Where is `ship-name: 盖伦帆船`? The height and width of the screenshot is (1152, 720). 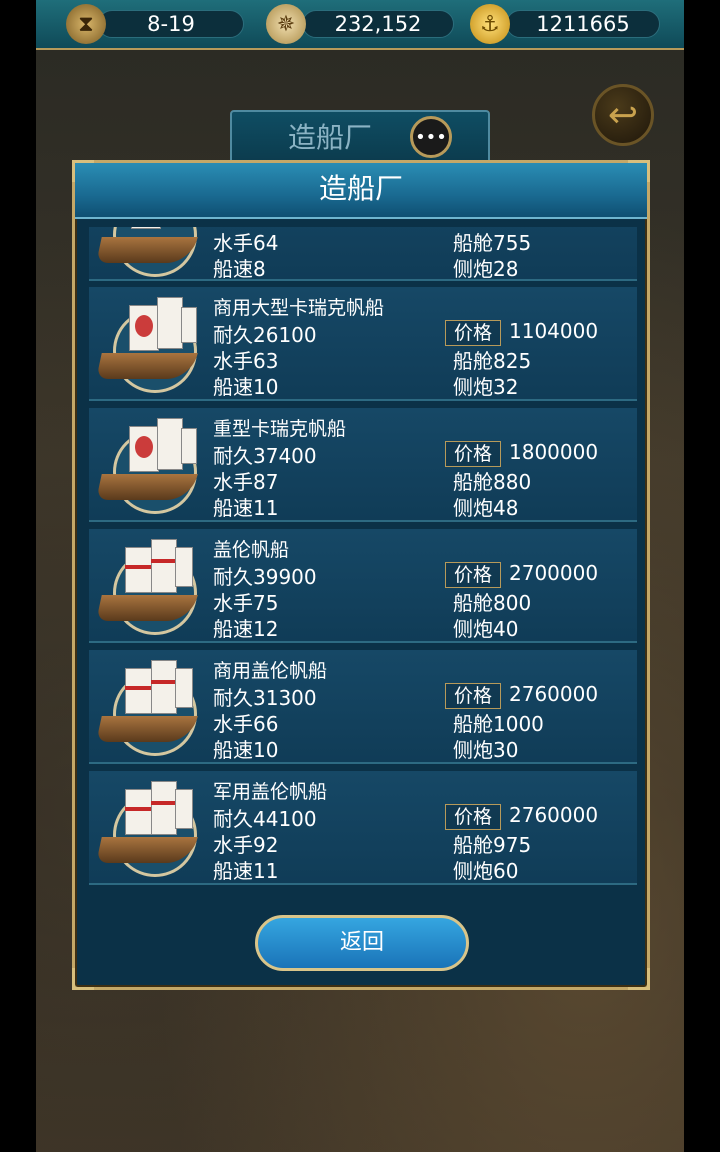
ship-name: 盖伦帆船 is located at coordinates (251, 550).